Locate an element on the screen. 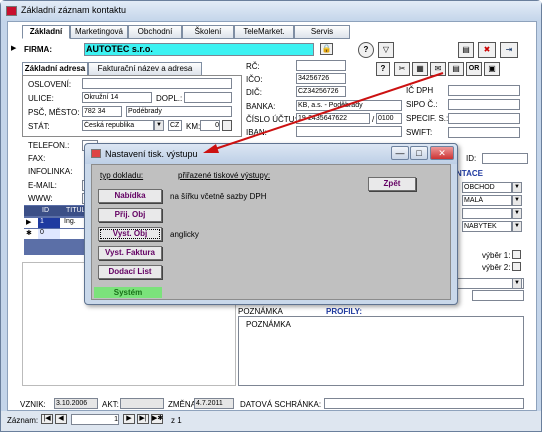 The height and width of the screenshot is (432, 542). dopl-field is located at coordinates (208, 97).